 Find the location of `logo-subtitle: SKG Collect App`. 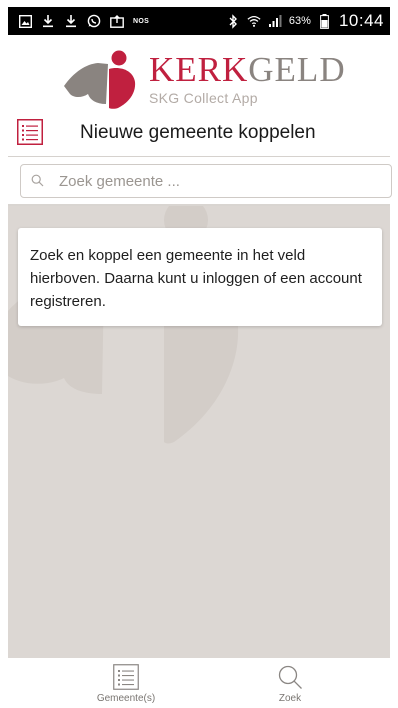

logo-subtitle: SKG Collect App is located at coordinates (203, 98).